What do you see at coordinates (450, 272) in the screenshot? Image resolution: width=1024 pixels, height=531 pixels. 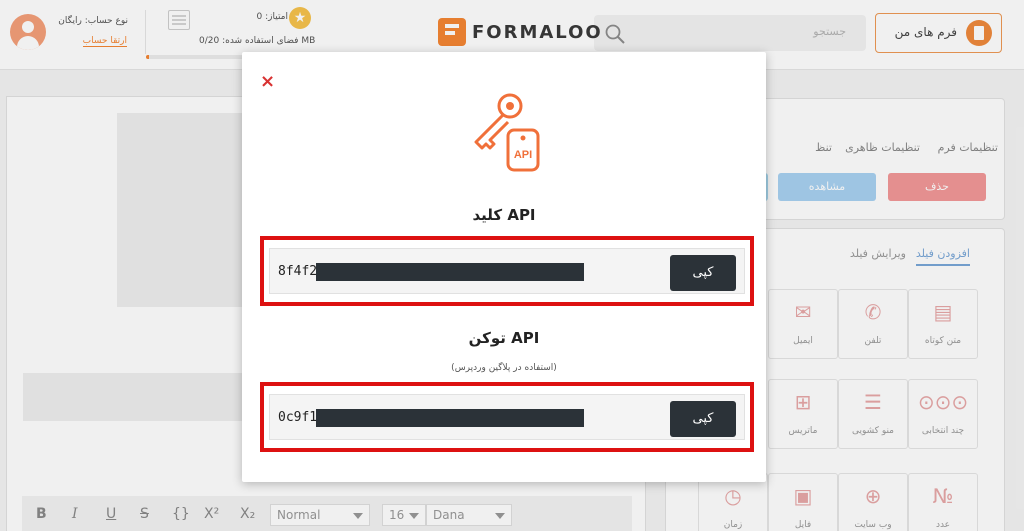 I see `api-key-redaction` at bounding box center [450, 272].